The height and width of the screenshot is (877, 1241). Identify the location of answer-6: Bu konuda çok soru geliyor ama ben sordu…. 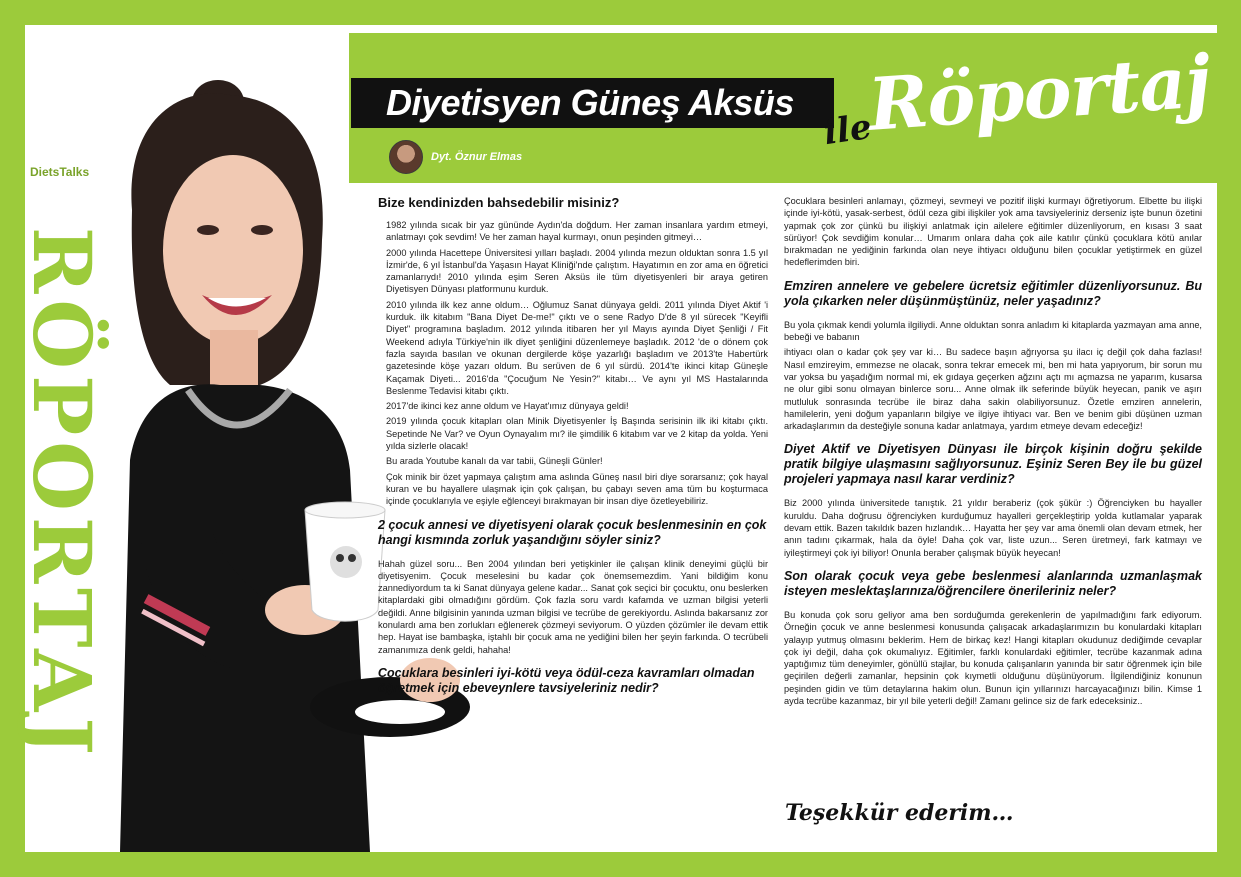
(993, 658).